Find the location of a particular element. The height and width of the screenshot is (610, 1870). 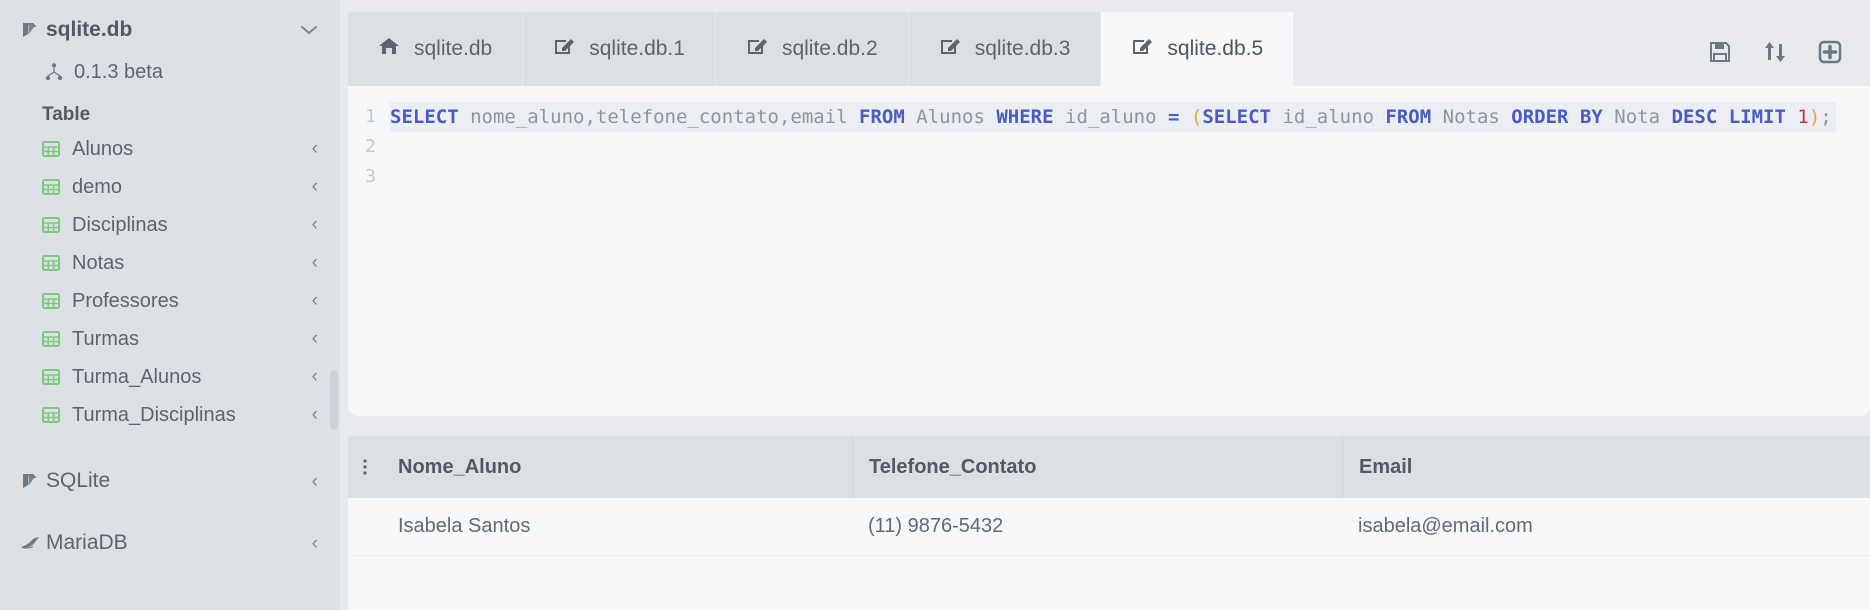

column-header-telefone-contato: Telefone_Contato is located at coordinates (952, 467).